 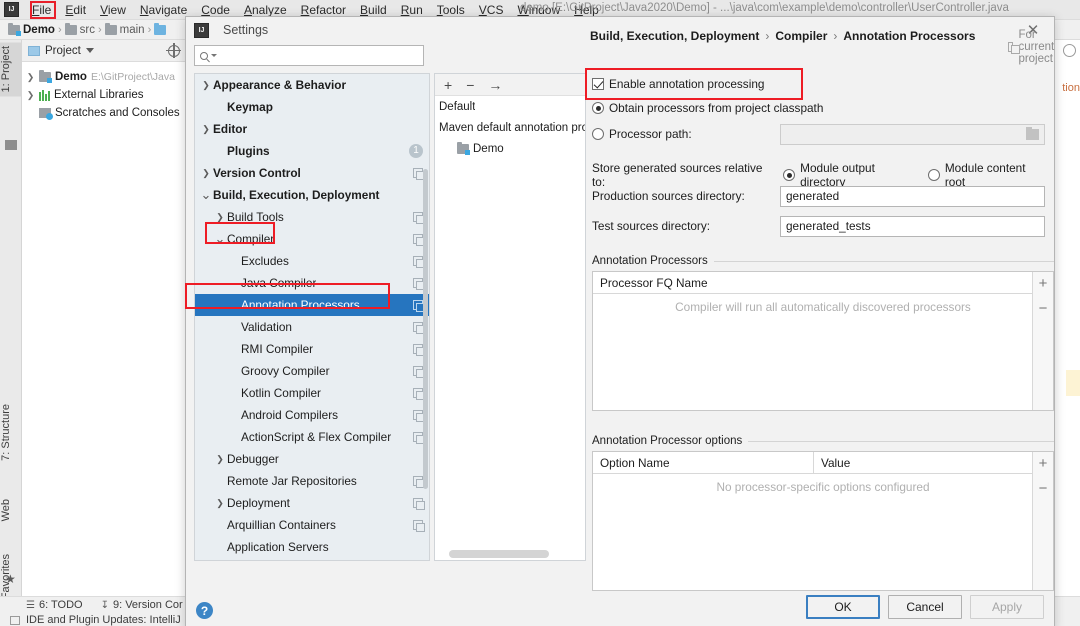 What do you see at coordinates (106, 113) in the screenshot?
I see `project-tree-node-scratches: Scratches and Consoles` at bounding box center [106, 113].